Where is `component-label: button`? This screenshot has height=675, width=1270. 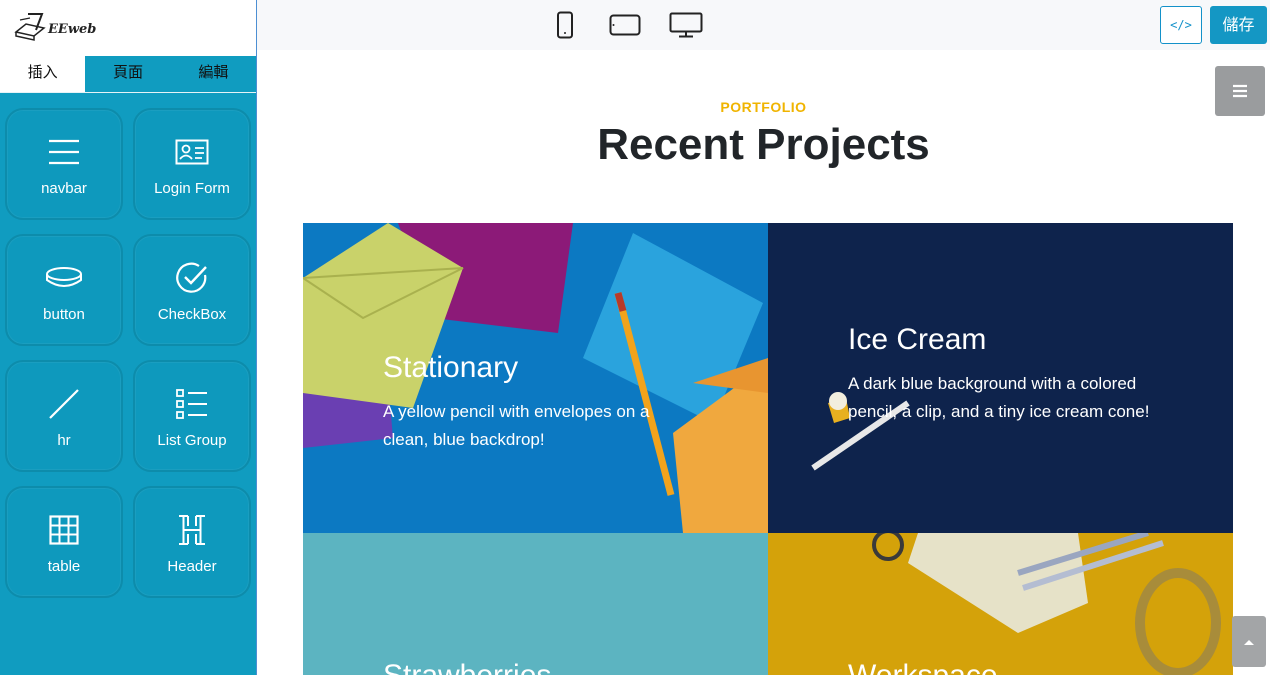
component-label: button is located at coordinates (64, 314).